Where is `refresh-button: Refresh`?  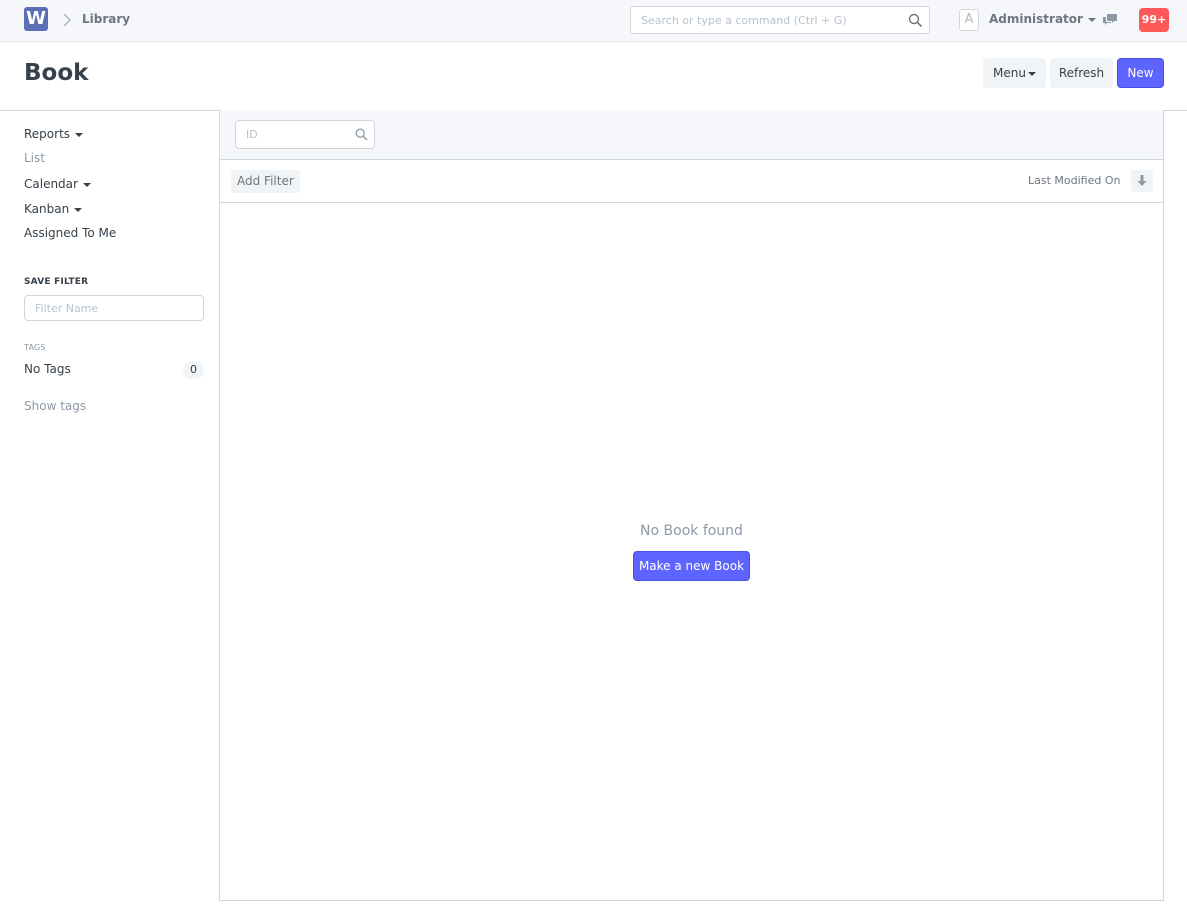 refresh-button: Refresh is located at coordinates (1081, 73).